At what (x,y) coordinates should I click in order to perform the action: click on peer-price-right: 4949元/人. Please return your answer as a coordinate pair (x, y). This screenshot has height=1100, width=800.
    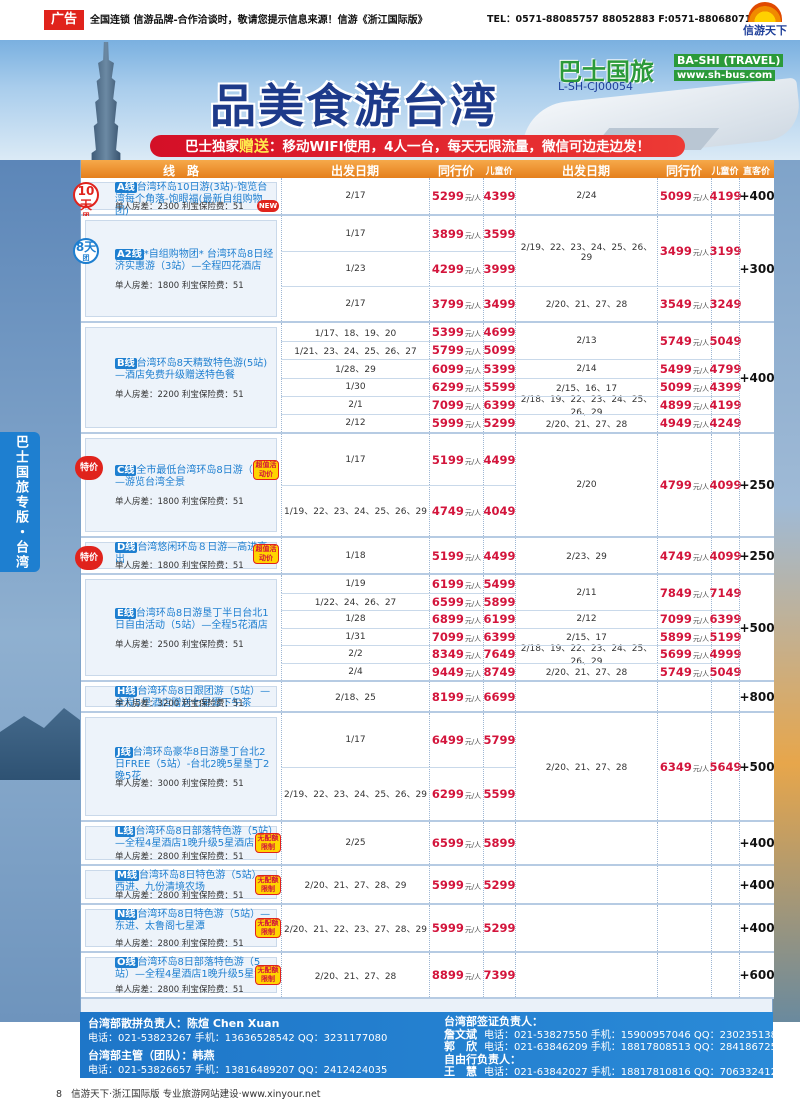
    Looking at the image, I should click on (684, 423).